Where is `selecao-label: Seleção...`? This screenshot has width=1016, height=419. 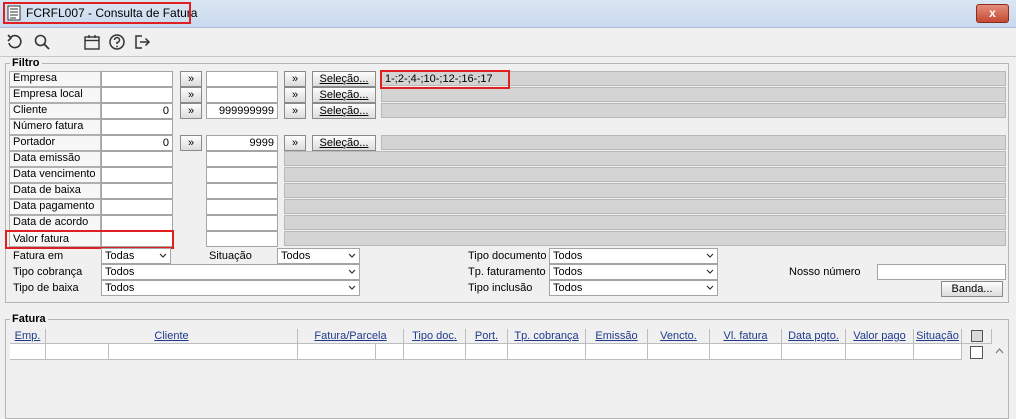
selecao-label: Seleção... is located at coordinates (344, 95).